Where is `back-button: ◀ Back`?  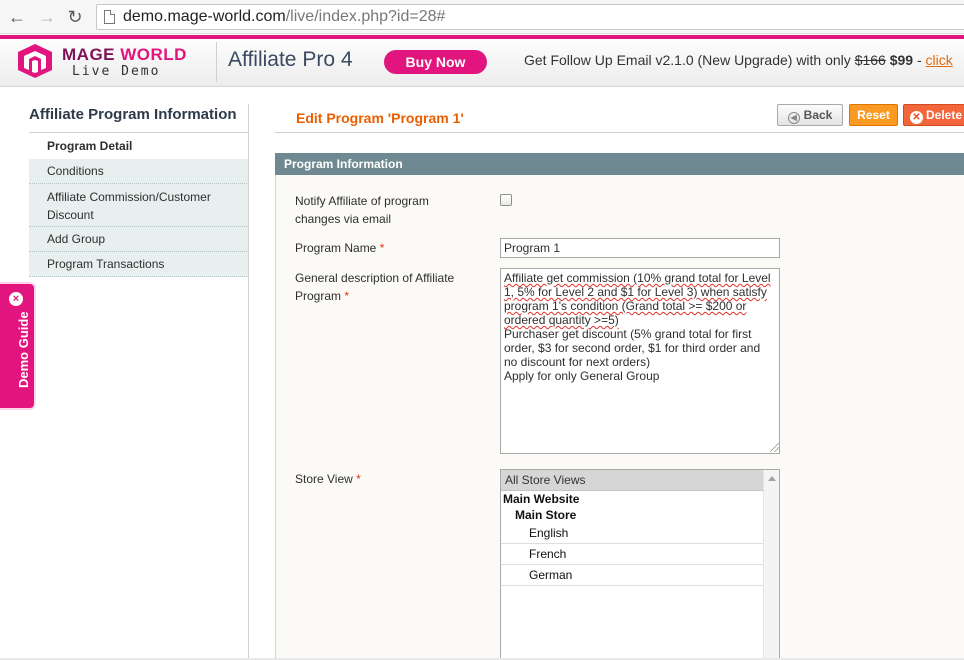
back-button: ◀ Back is located at coordinates (810, 115).